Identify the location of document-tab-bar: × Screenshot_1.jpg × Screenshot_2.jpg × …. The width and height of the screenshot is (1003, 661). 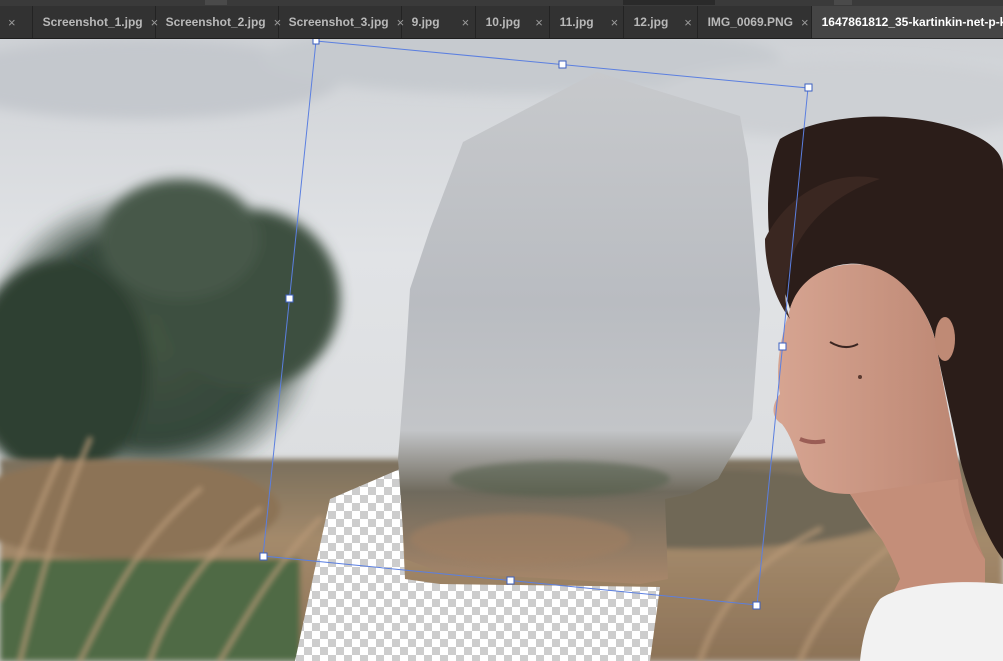
(501, 22).